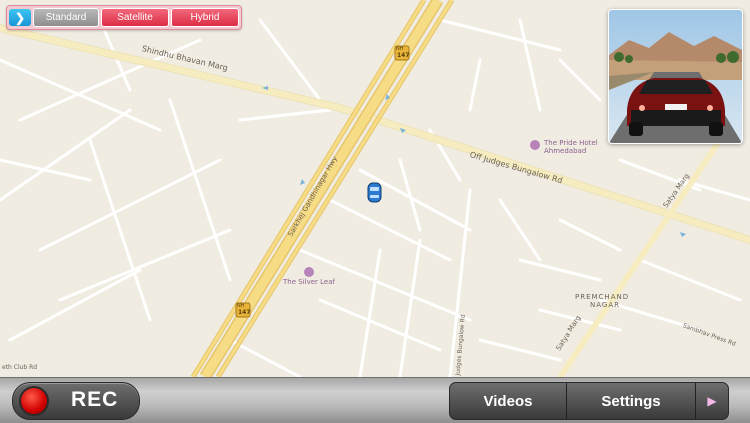 This screenshot has width=750, height=423. Describe the element at coordinates (374, 192) in the screenshot. I see `car-marker-icon` at that location.